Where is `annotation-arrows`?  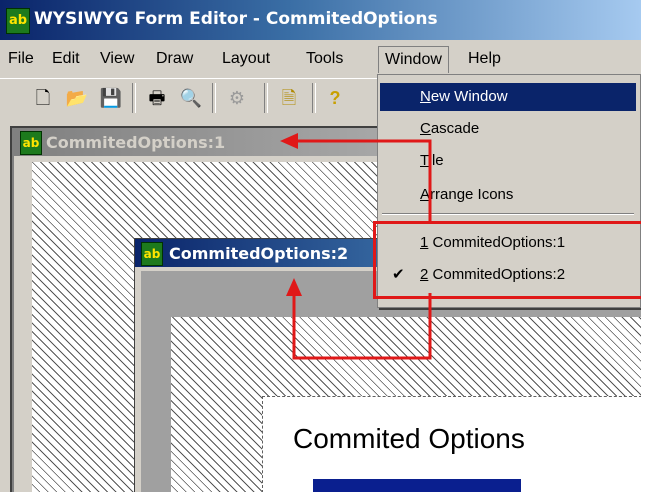
annotation-arrows is located at coordinates (356, 246).